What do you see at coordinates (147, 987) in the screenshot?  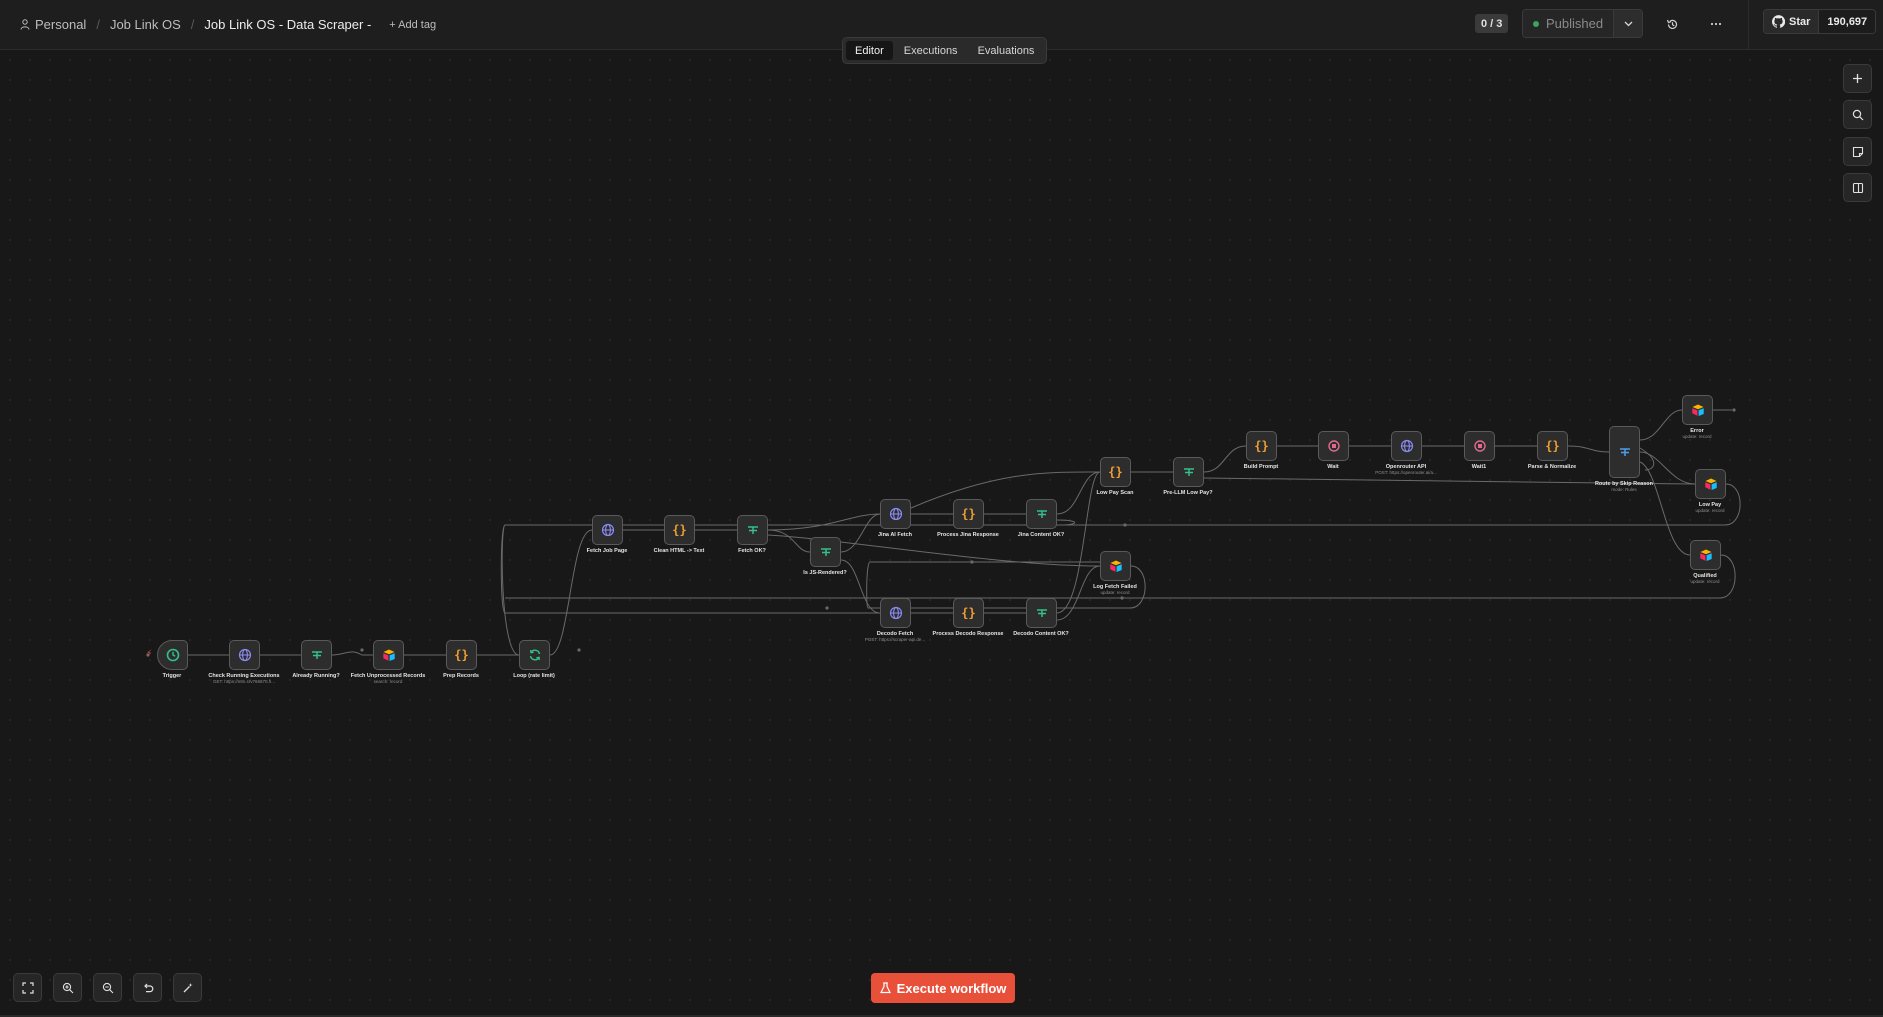 I see `undo-button` at bounding box center [147, 987].